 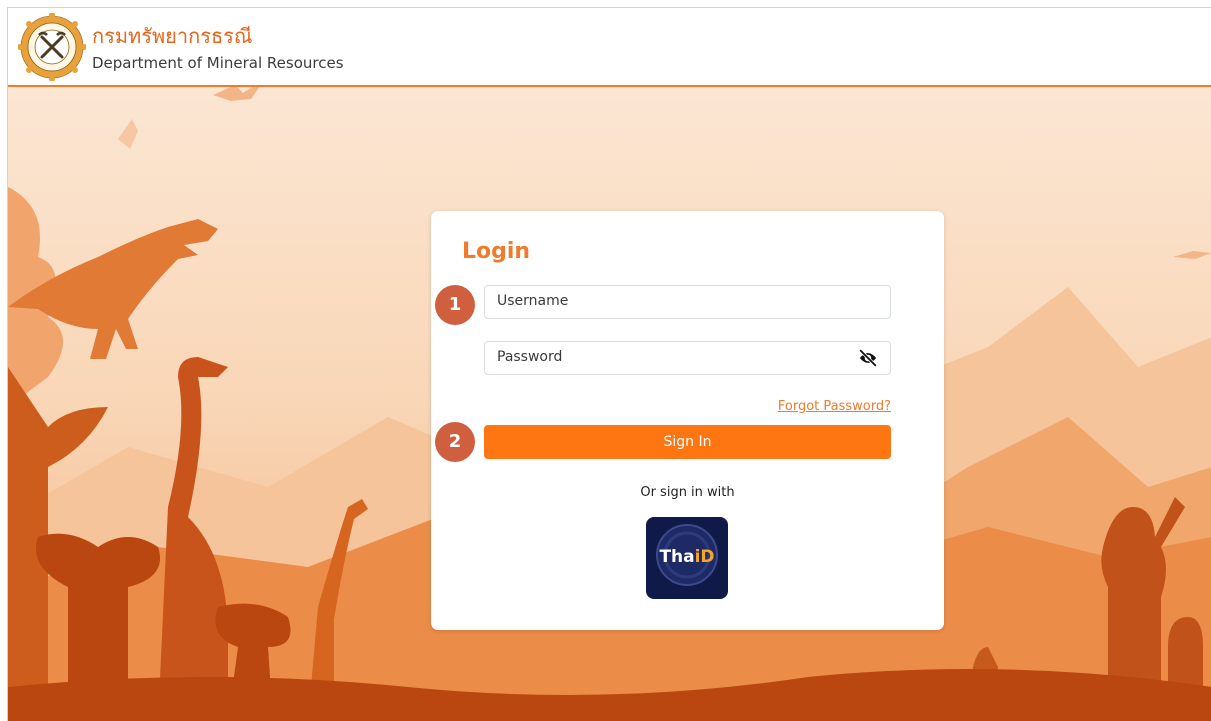 I want to click on sign-in-button: Sign In, so click(x=687, y=442).